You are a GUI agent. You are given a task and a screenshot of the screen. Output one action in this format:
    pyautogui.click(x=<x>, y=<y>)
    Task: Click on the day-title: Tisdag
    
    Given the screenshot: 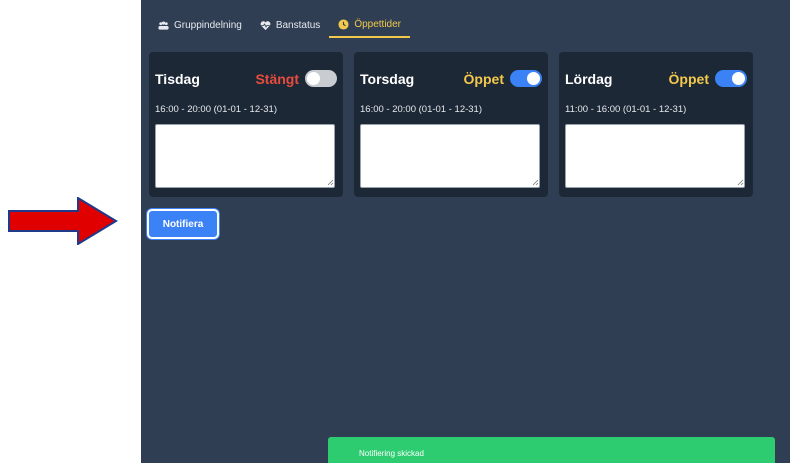 What is the action you would take?
    pyautogui.click(x=177, y=78)
    